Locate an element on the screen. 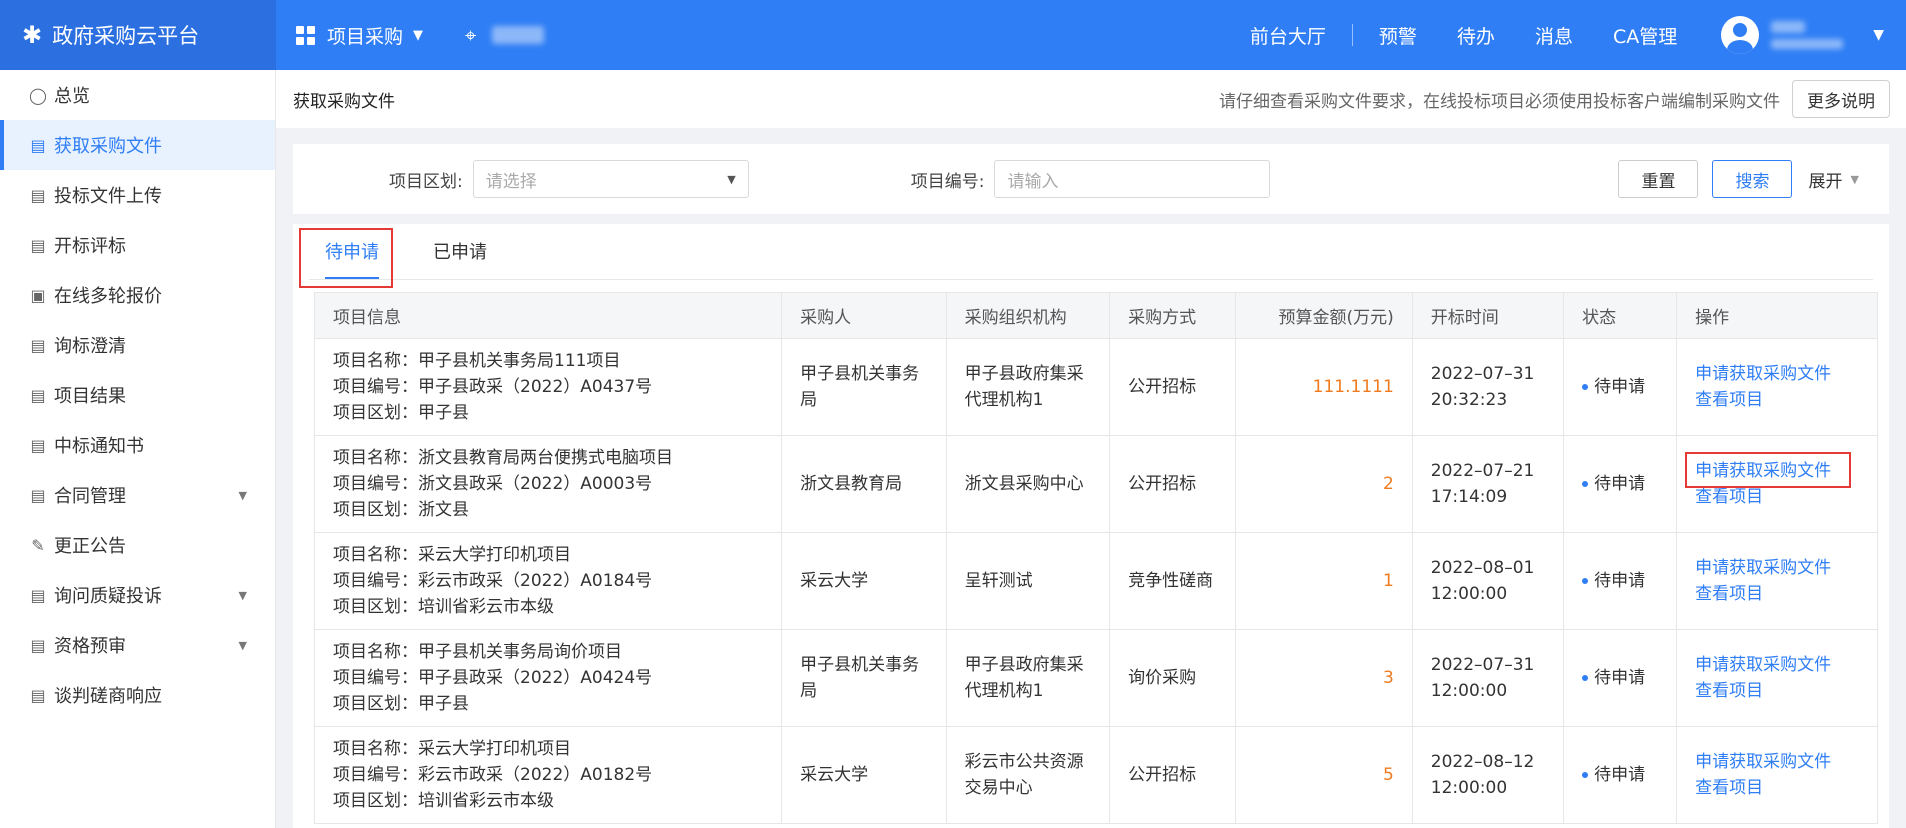 The image size is (1906, 828). highlight-box-tab is located at coordinates (346, 258).